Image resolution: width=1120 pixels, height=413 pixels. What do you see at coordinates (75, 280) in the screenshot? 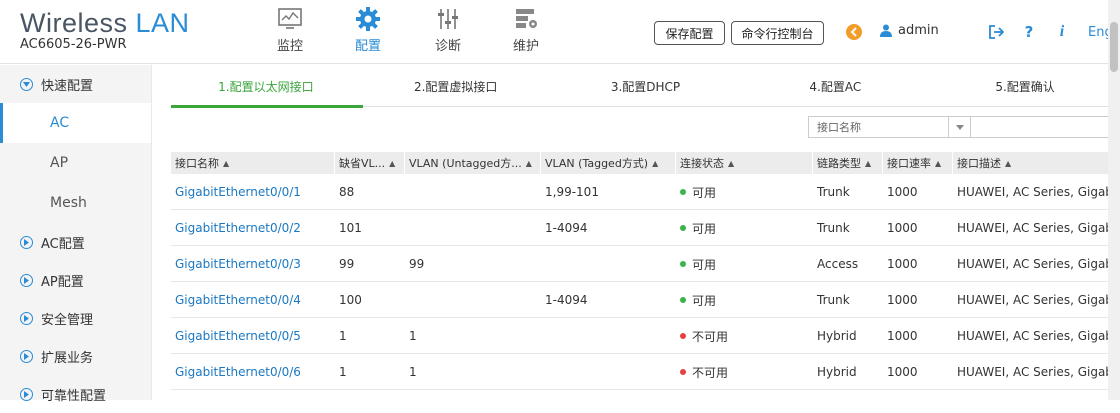
I see `sidebar-group-ap-config: AP配置` at bounding box center [75, 280].